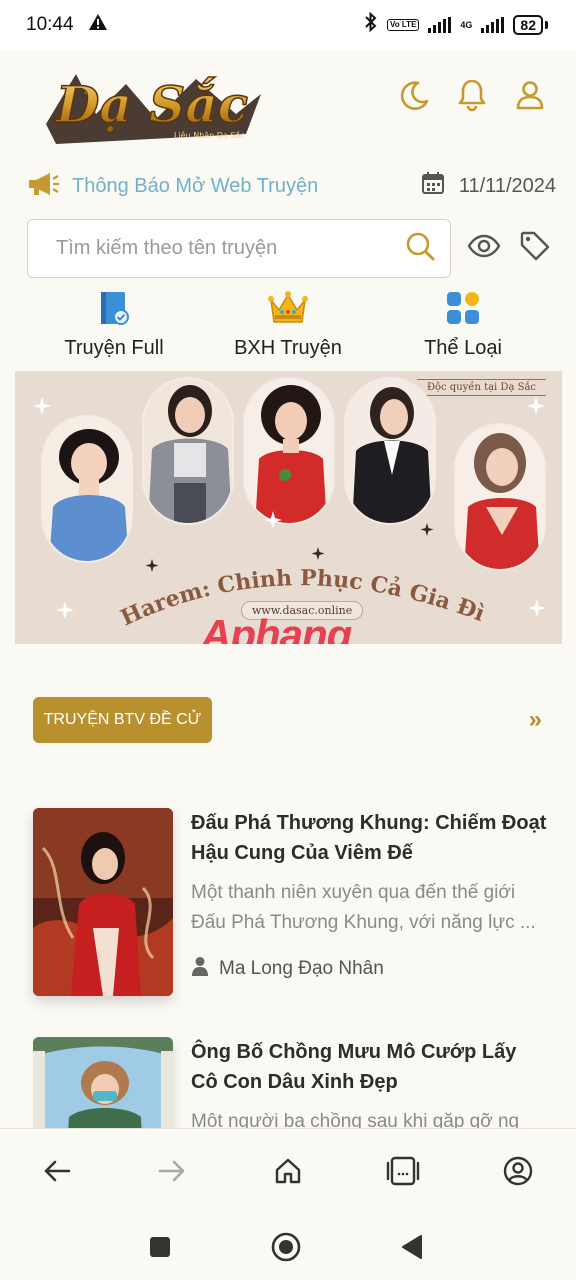 The height and width of the screenshot is (1280, 576). Describe the element at coordinates (160, 1247) in the screenshot. I see `recent-apps-icon` at that location.